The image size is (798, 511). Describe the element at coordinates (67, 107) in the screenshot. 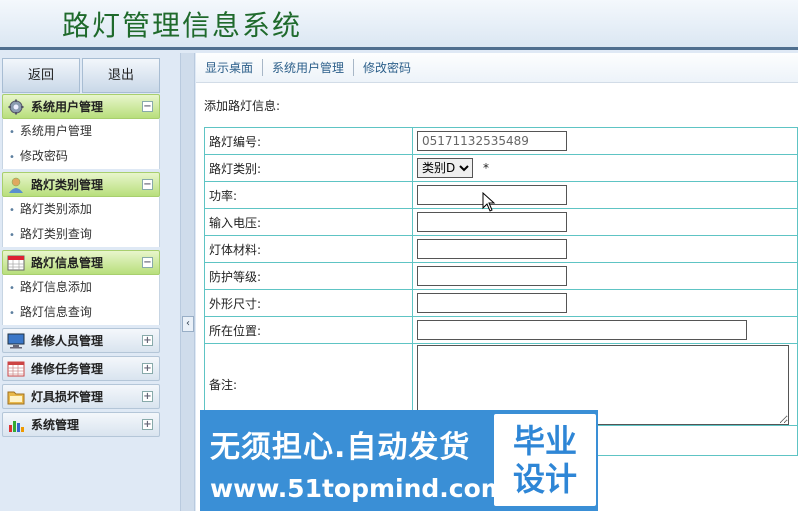

I see `menu-group-label: 系统用户管理` at that location.